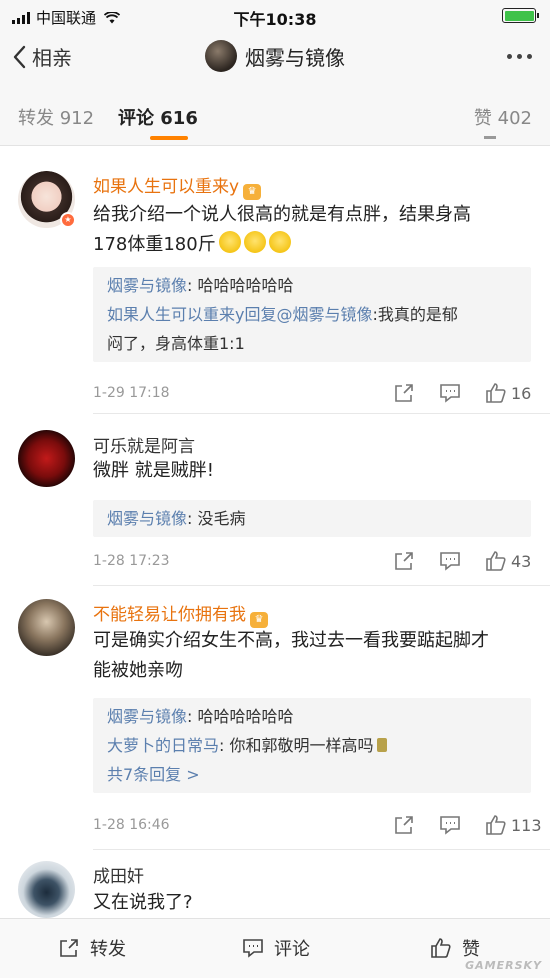 This screenshot has height=978, width=550. What do you see at coordinates (519, 56) in the screenshot?
I see `more-options-button` at bounding box center [519, 56].